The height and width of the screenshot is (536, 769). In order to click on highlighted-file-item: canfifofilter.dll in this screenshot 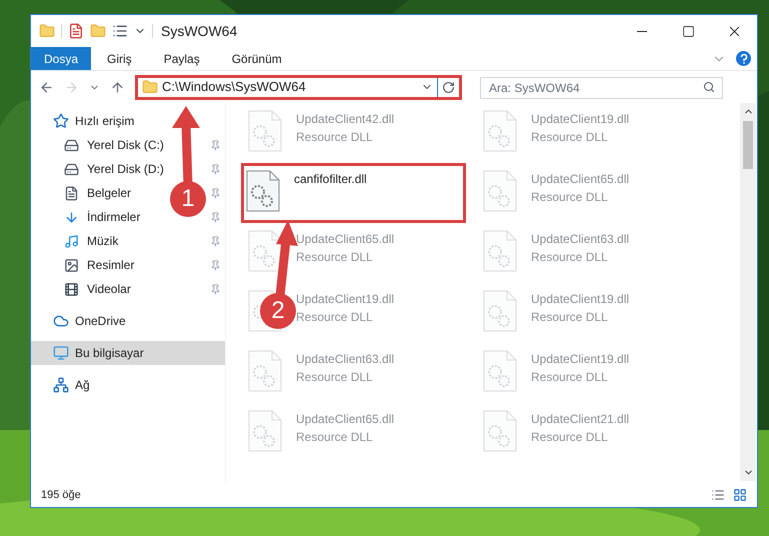, I will do `click(353, 193)`.